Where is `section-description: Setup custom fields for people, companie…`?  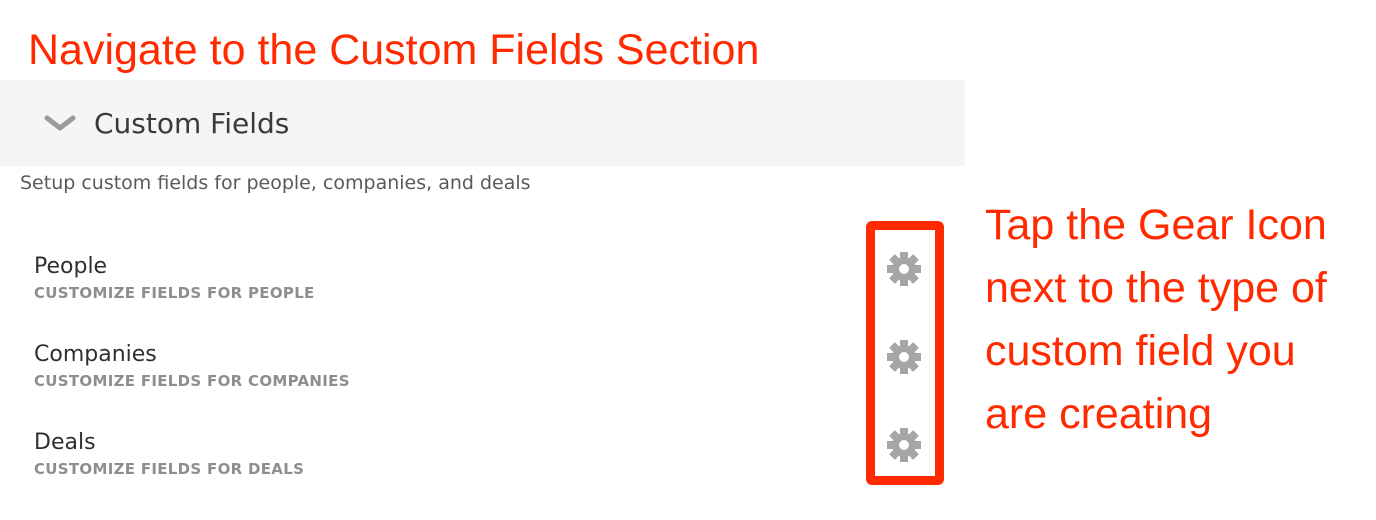 section-description: Setup custom fields for people, companie… is located at coordinates (275, 183).